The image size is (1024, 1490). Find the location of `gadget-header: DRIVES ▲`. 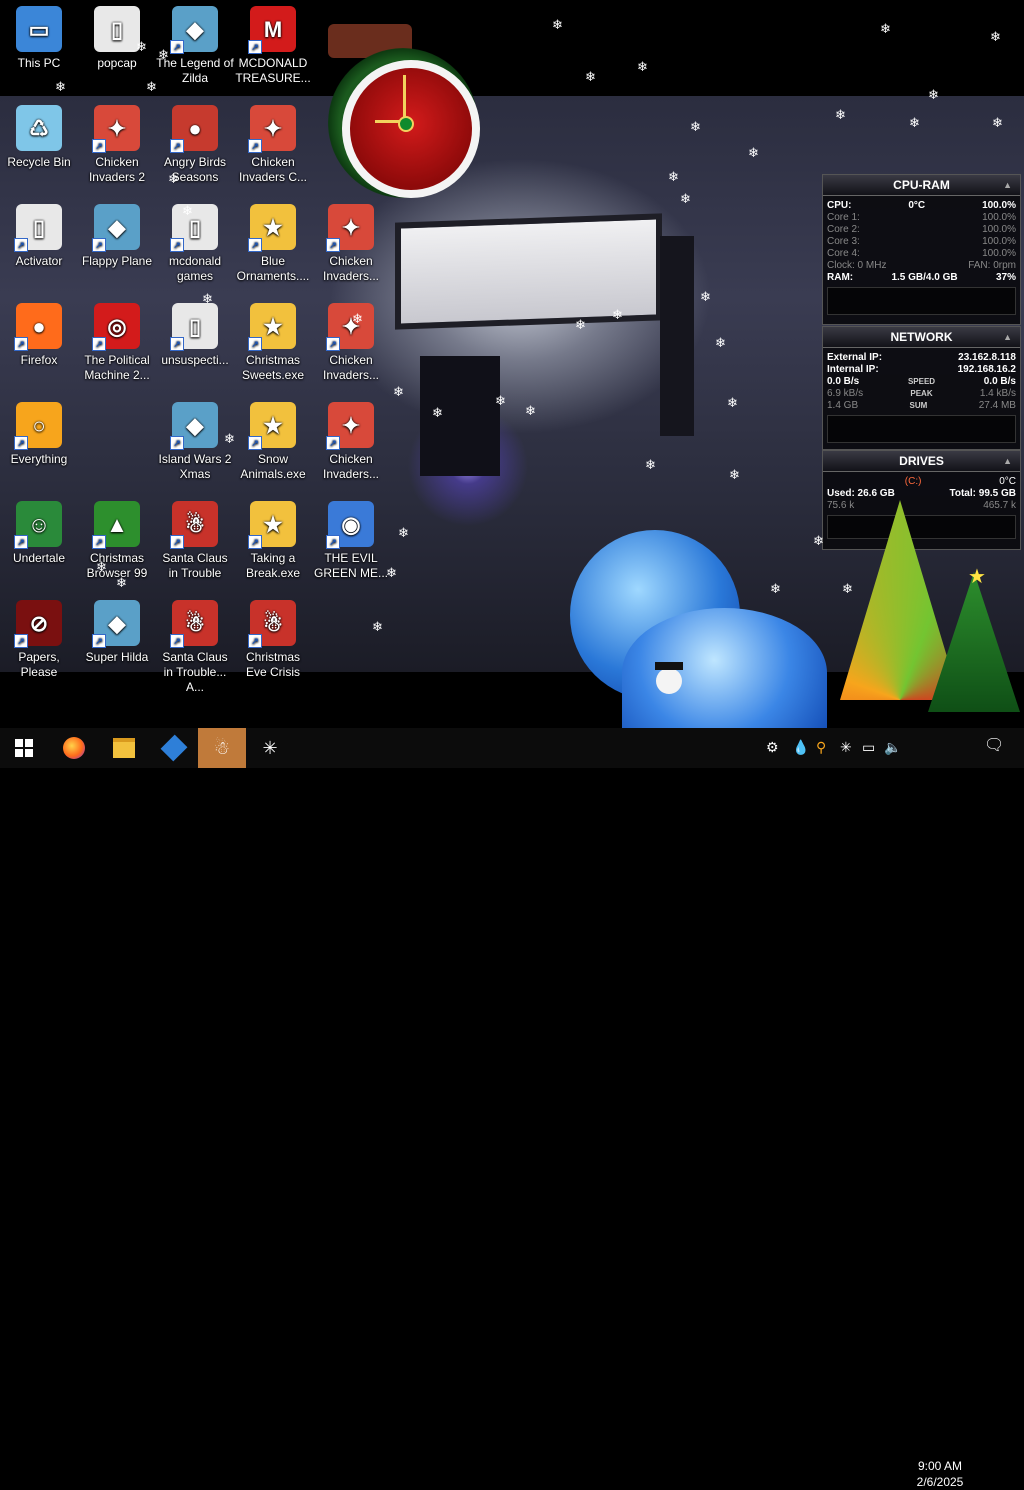

gadget-header: DRIVES ▲ is located at coordinates (921, 461).